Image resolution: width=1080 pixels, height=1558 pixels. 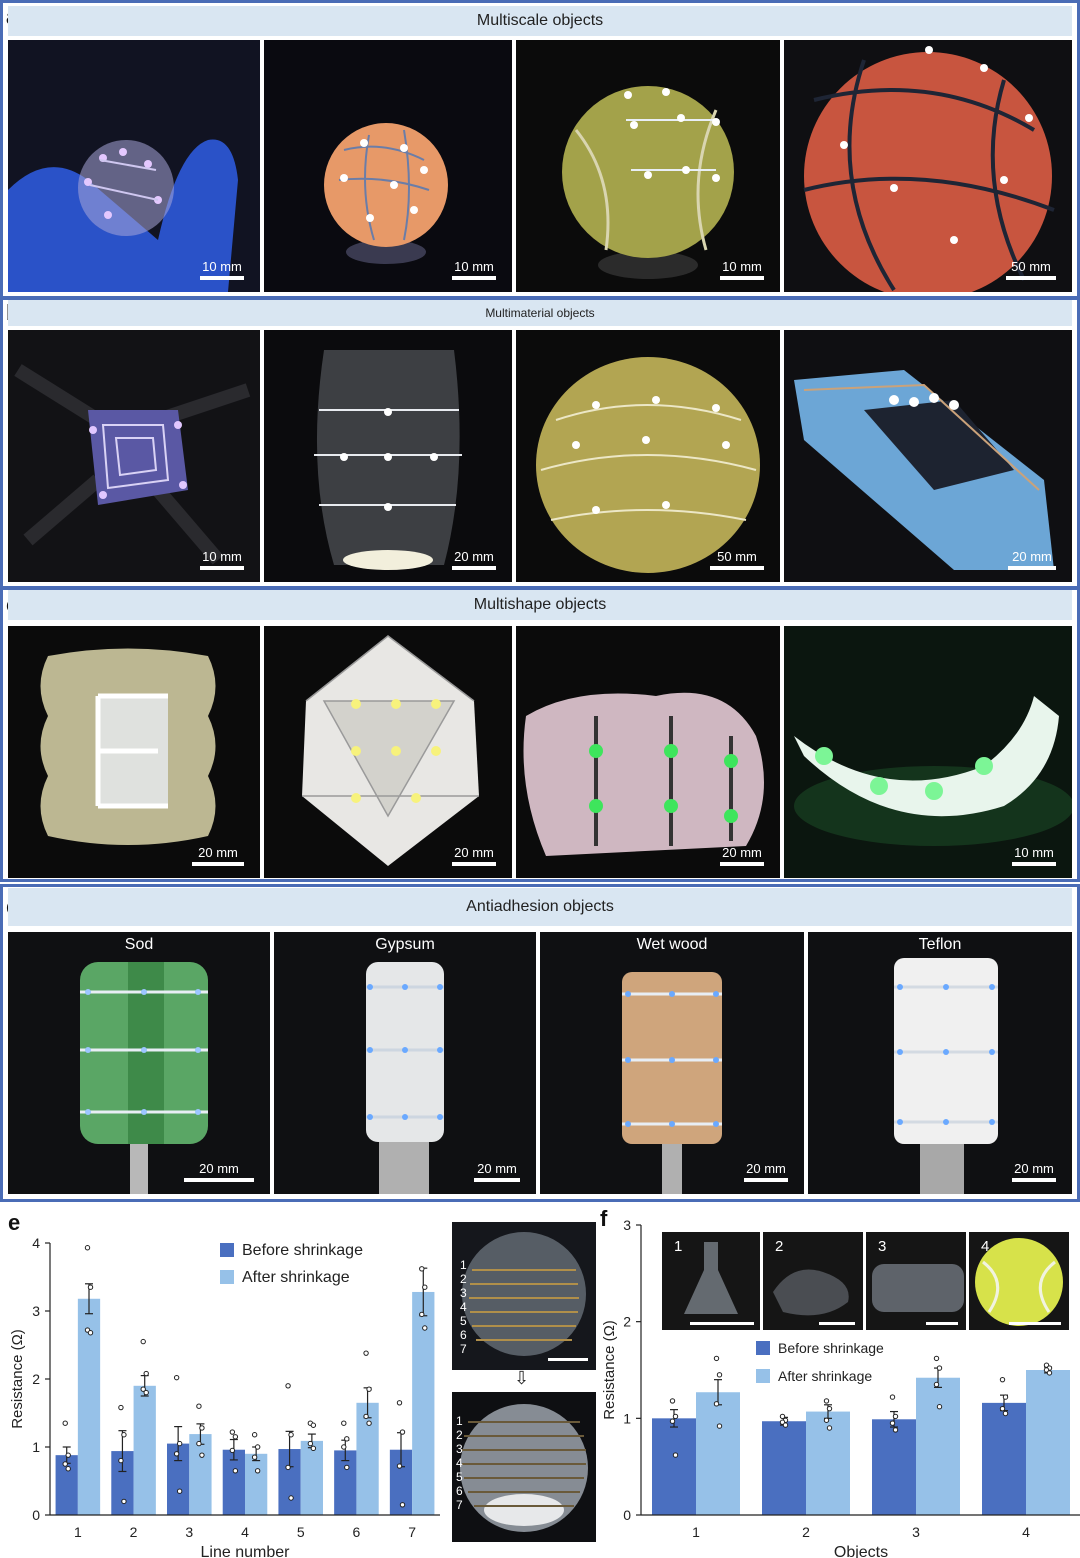 What do you see at coordinates (463, 1279) in the screenshot?
I see `line-number-label: 2` at bounding box center [463, 1279].